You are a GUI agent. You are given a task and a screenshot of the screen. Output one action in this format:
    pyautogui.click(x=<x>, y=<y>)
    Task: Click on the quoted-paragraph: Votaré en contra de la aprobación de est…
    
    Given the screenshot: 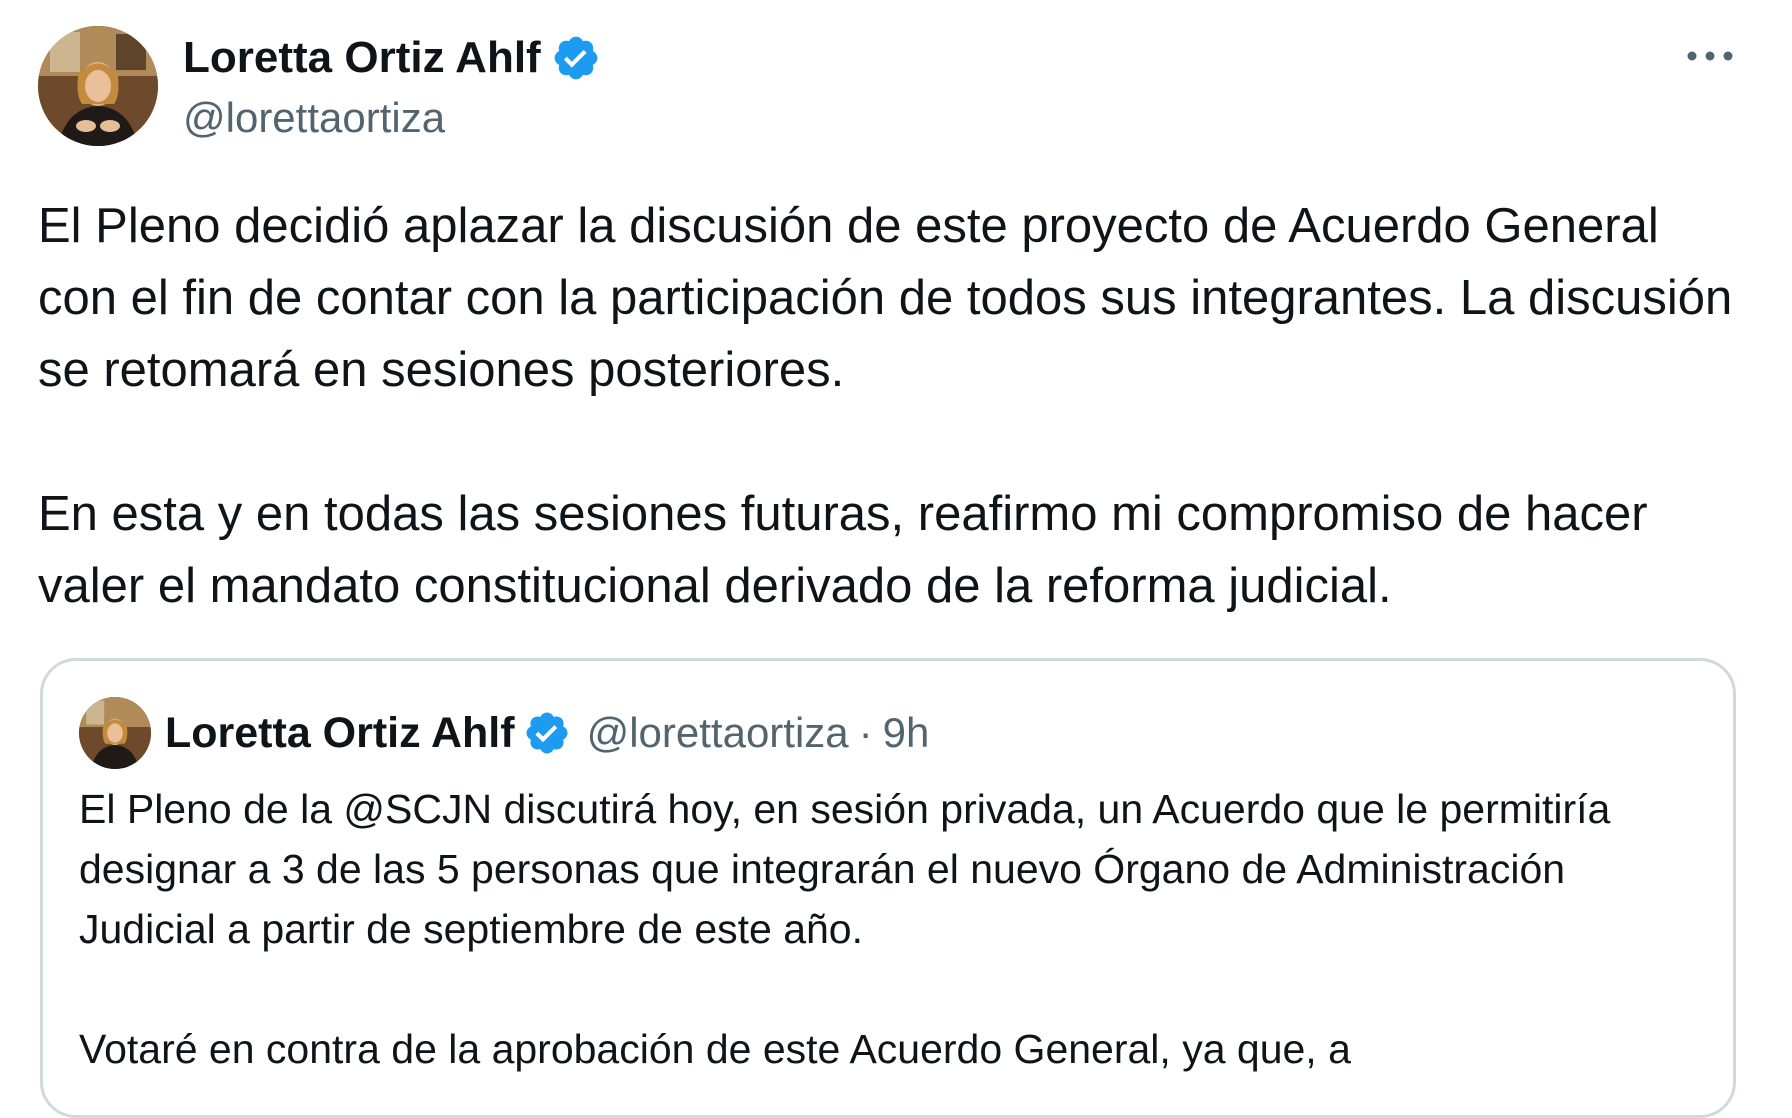 What is the action you would take?
    pyautogui.click(x=715, y=1049)
    